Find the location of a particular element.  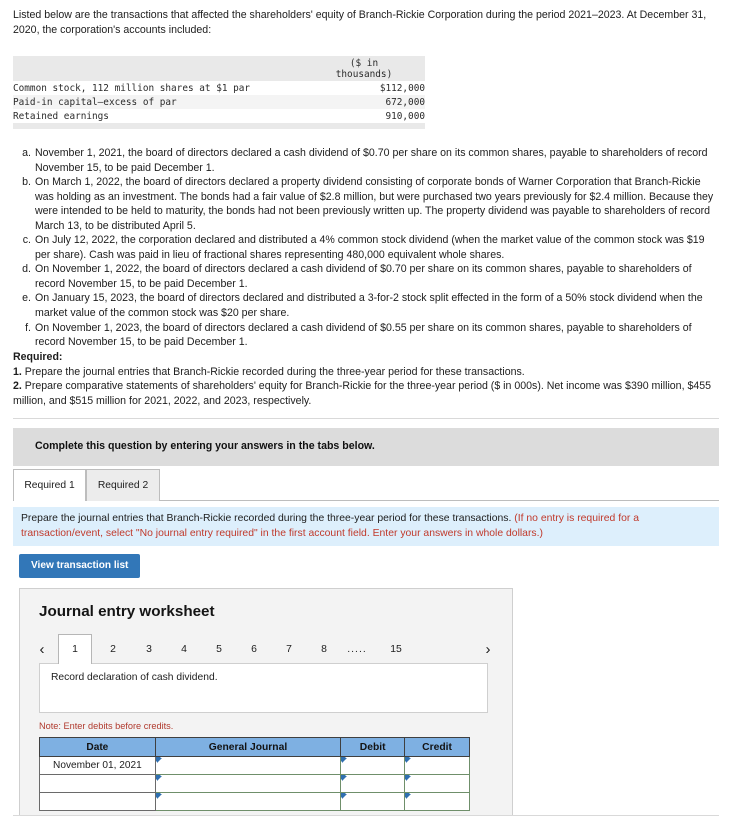

tab-required-1: Required 1 is located at coordinates (49, 485).